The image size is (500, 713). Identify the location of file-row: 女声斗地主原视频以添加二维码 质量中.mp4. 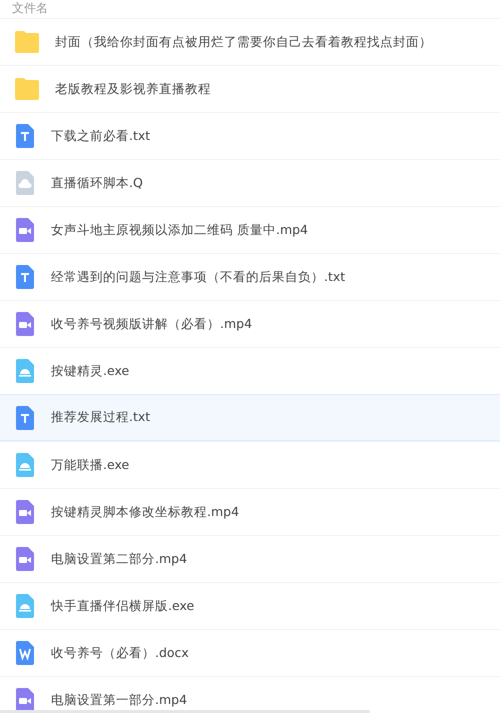
(250, 229).